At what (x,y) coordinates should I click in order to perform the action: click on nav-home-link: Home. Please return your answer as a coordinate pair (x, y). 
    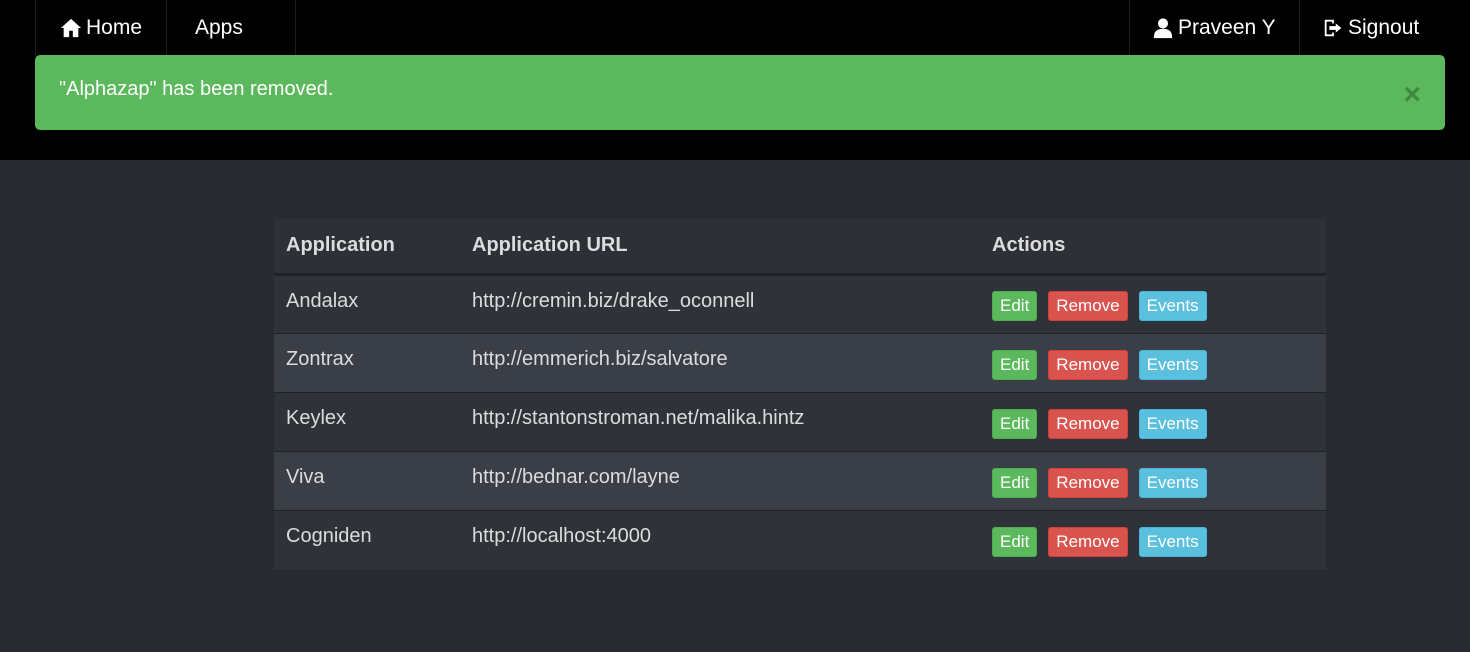
    Looking at the image, I should click on (100, 28).